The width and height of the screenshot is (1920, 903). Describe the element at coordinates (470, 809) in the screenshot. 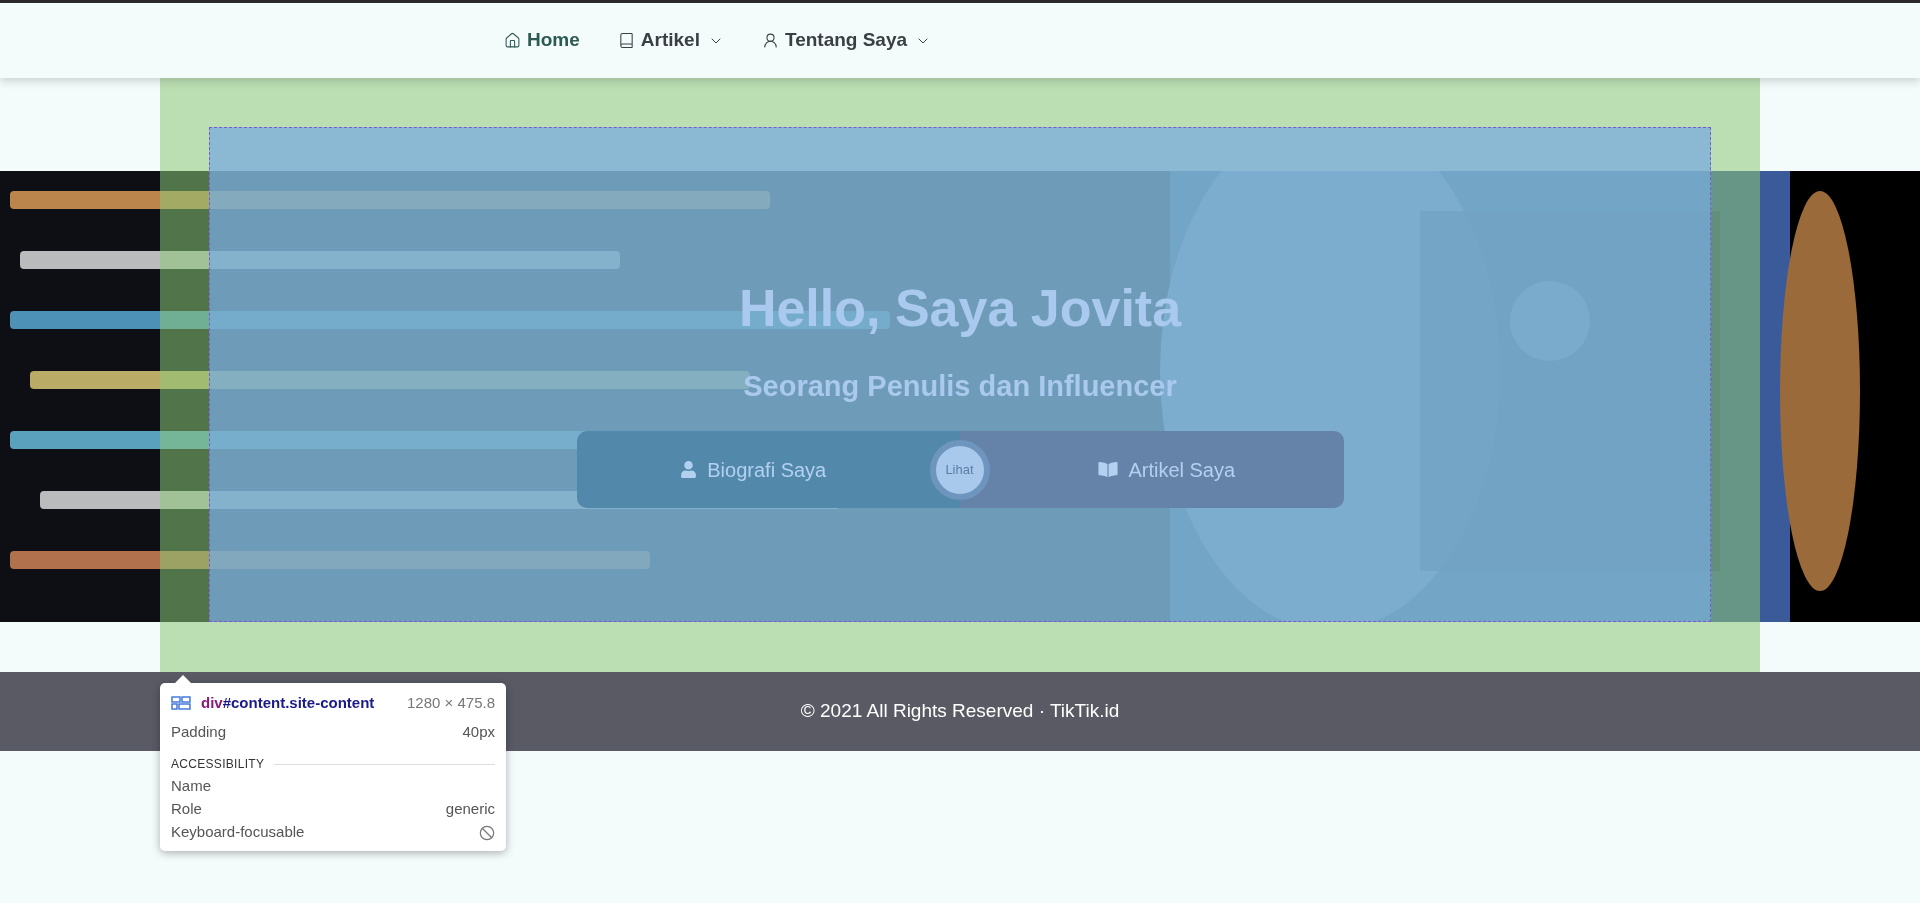

I see `property-value: generic` at that location.